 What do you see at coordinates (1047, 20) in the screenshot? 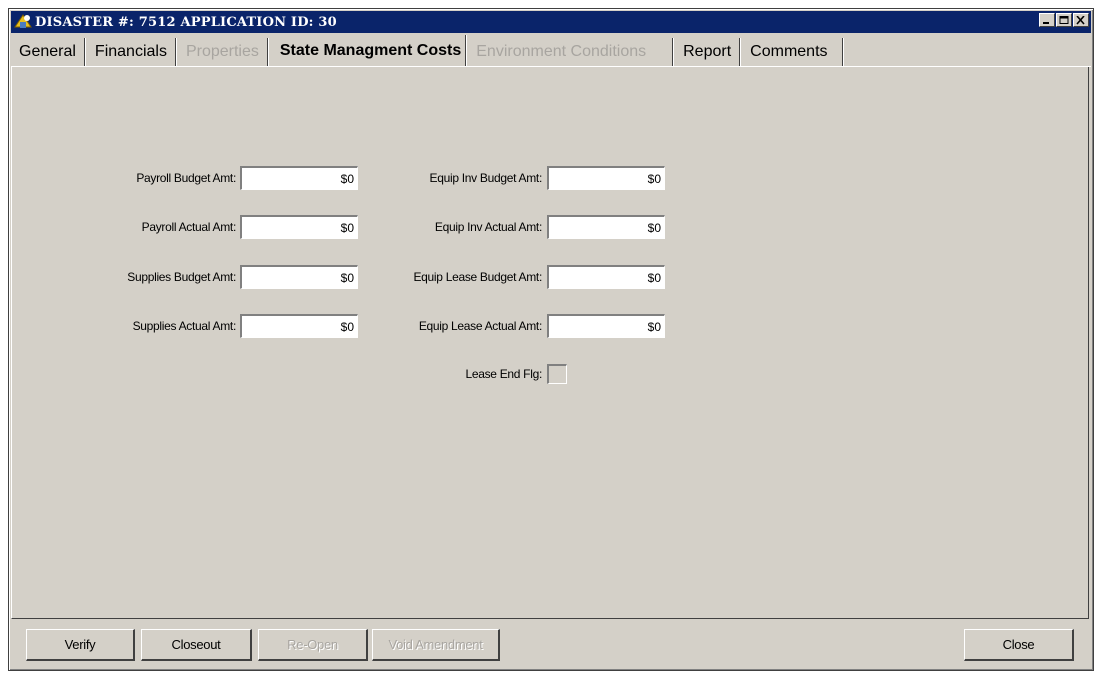
I see `minimize-icon` at bounding box center [1047, 20].